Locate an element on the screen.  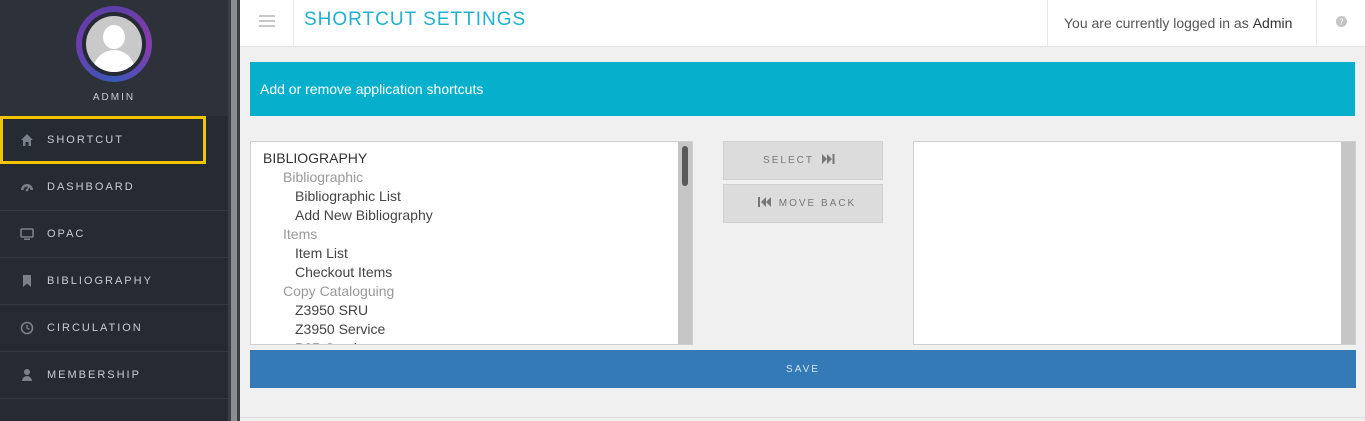
sidebar-item-label: SHORTCUT is located at coordinates (85, 139).